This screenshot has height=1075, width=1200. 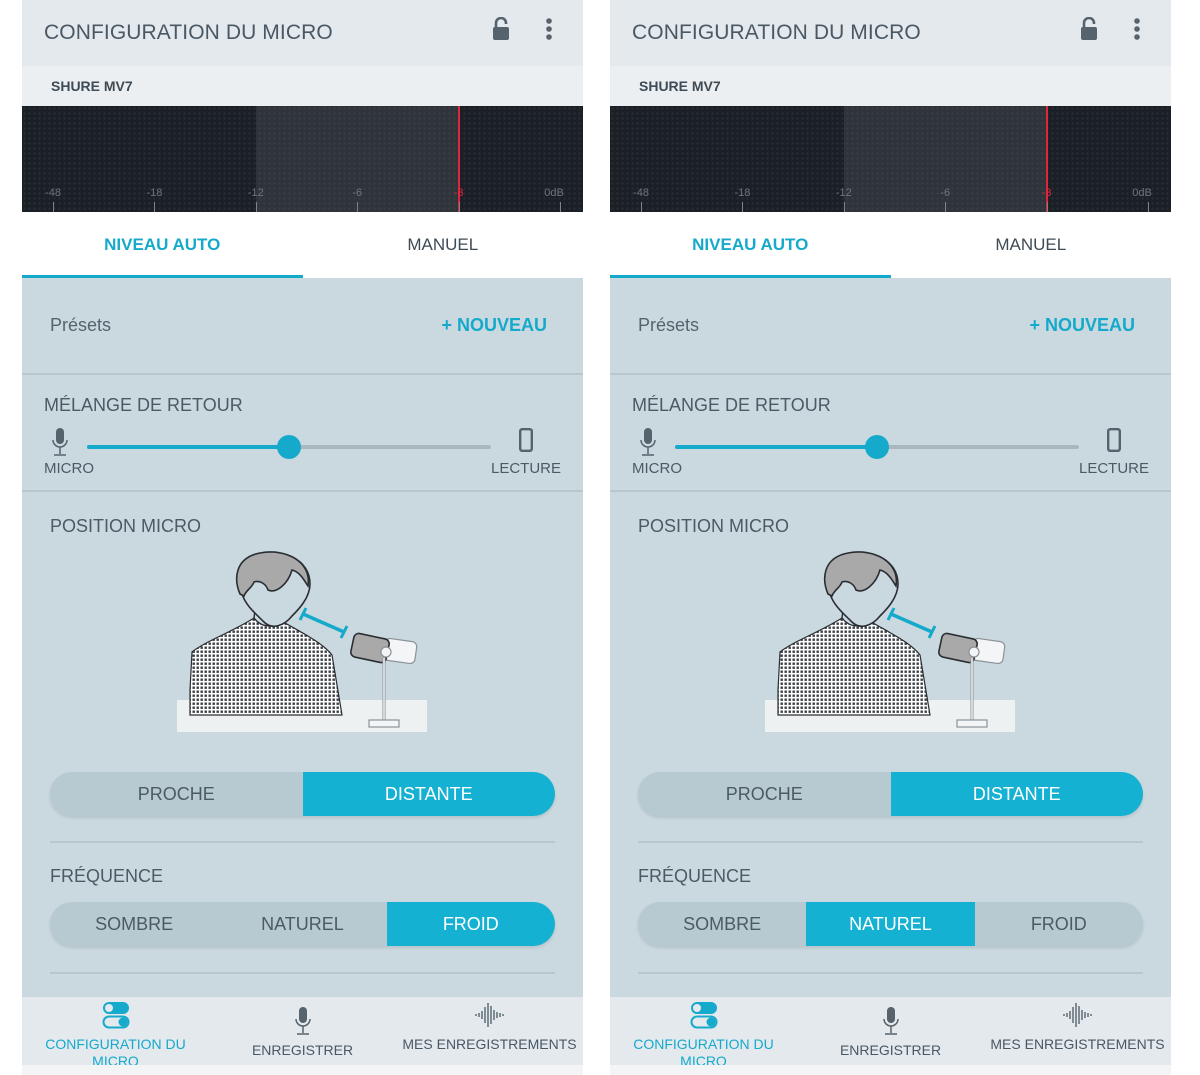 I want to click on mic-position-toggle: PROCHE DISTANTE, so click(x=302, y=794).